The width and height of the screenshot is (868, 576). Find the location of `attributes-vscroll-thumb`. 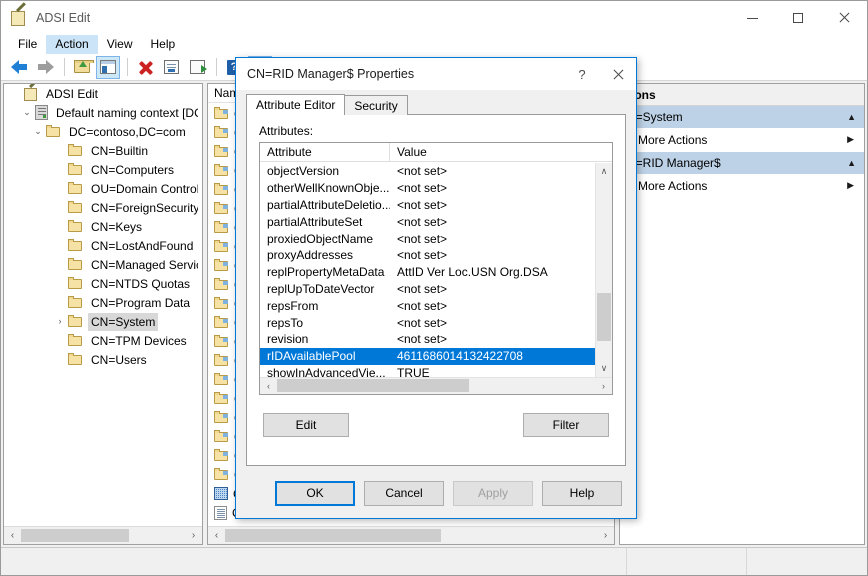

attributes-vscroll-thumb is located at coordinates (604, 317).